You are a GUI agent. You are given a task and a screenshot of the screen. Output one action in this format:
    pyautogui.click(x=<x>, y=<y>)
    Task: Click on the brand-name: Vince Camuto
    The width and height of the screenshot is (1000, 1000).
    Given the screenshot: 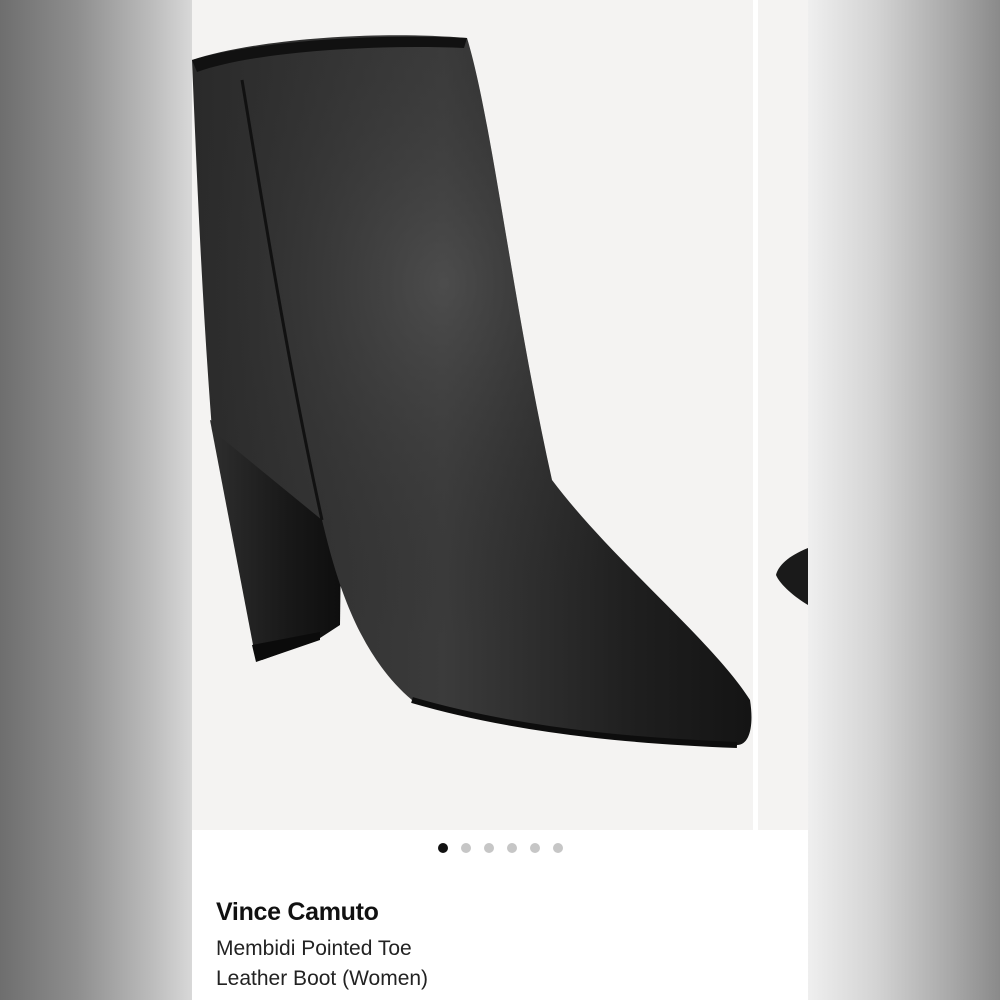 What is the action you would take?
    pyautogui.click(x=297, y=912)
    